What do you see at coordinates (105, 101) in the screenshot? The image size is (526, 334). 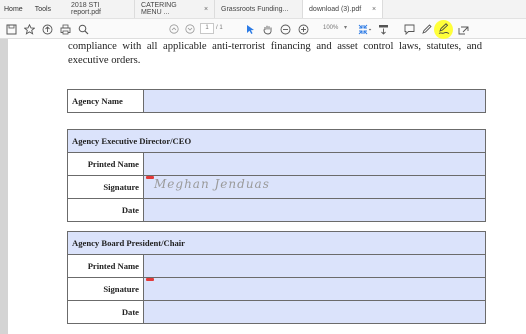 I see `agency-name-label: Agency Name` at bounding box center [105, 101].